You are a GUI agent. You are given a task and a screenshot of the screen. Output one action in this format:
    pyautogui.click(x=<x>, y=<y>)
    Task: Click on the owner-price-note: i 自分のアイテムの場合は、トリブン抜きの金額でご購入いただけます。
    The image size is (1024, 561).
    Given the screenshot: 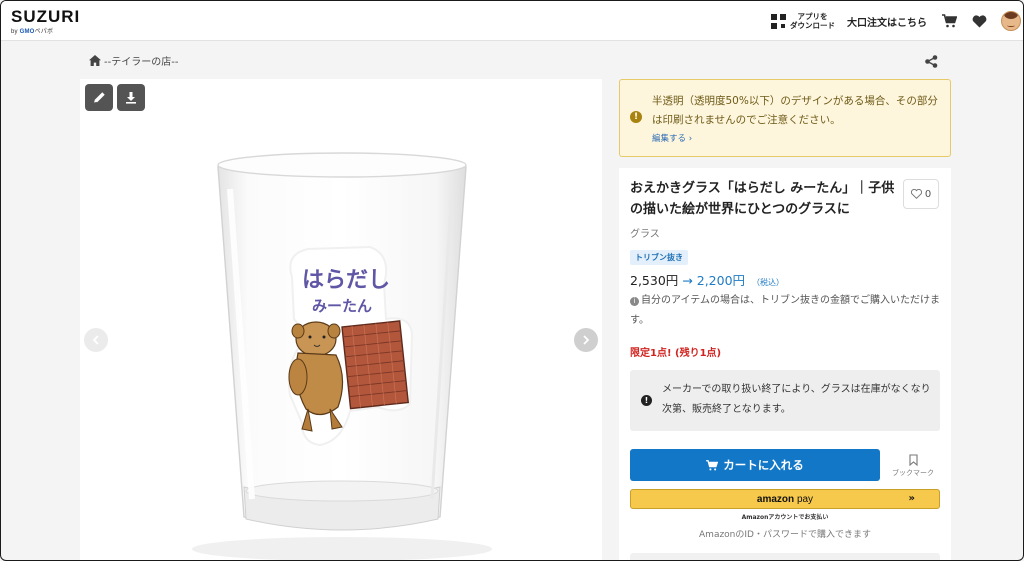 What is the action you would take?
    pyautogui.click(x=786, y=311)
    